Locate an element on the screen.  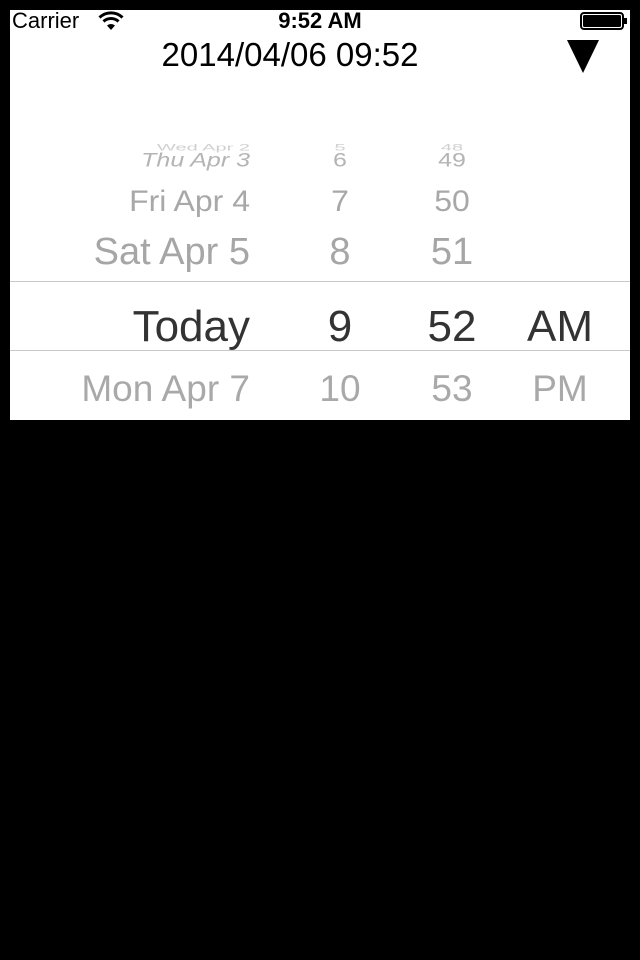
picker-date-row: Thu Apr 3 is located at coordinates (195, 160).